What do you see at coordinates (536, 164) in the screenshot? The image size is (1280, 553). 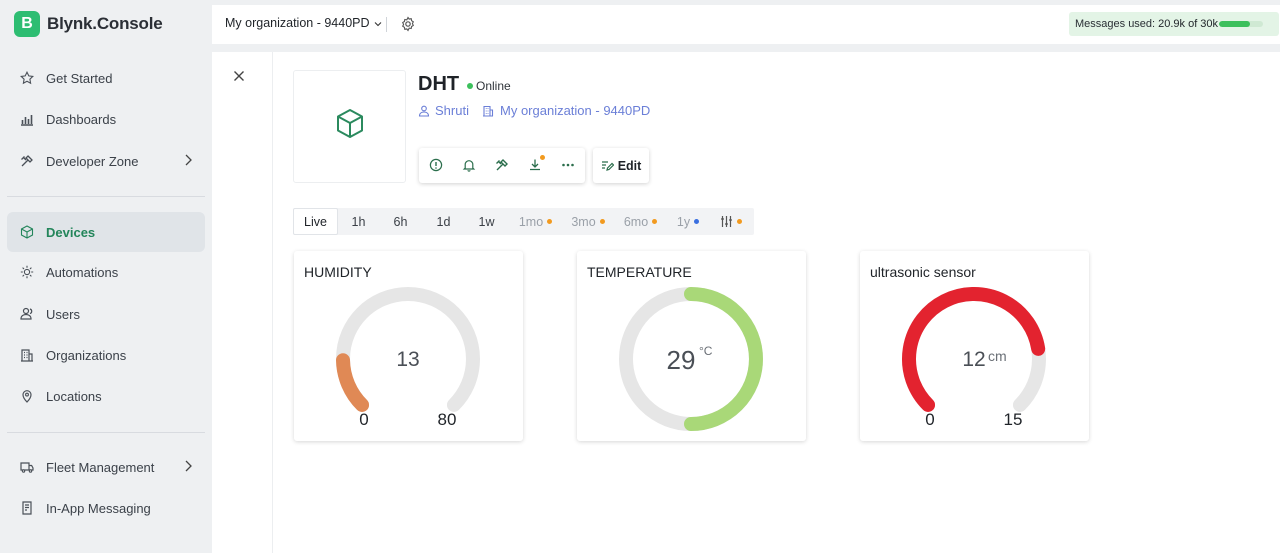 I see `download-icon` at bounding box center [536, 164].